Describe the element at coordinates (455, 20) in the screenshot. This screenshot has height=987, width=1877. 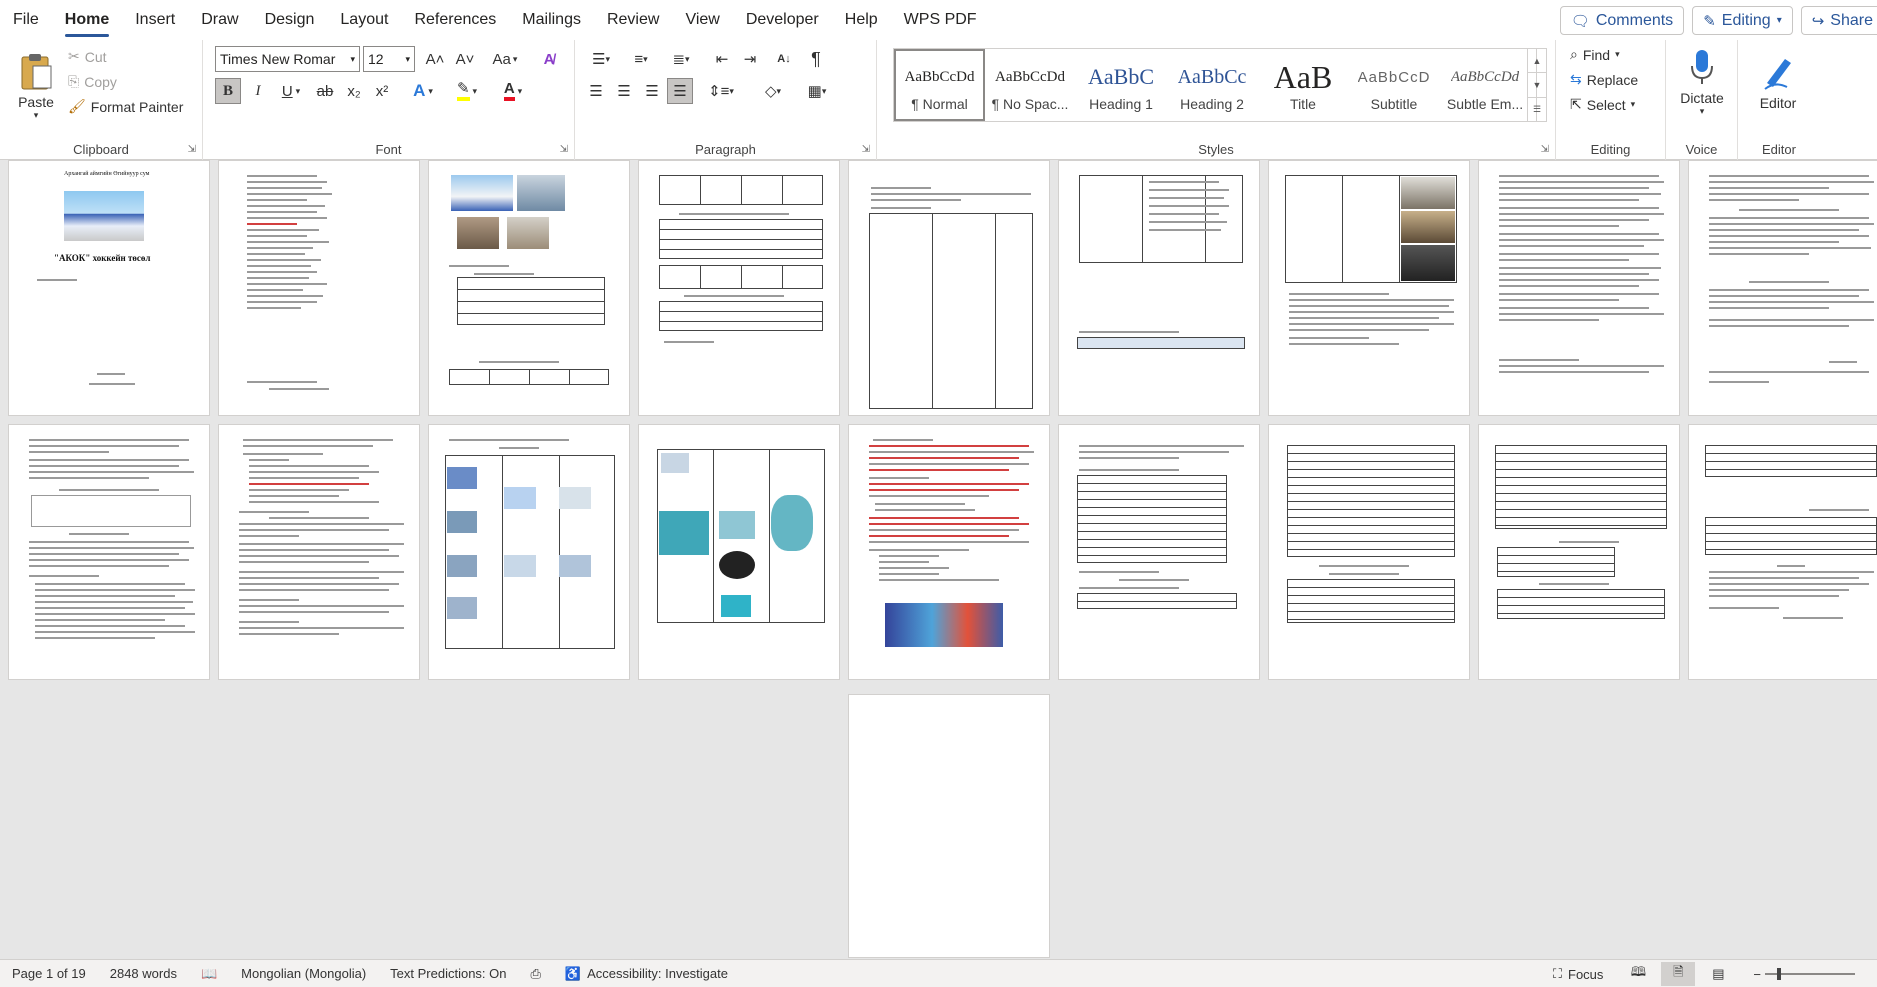
I see `tab-references: References` at that location.